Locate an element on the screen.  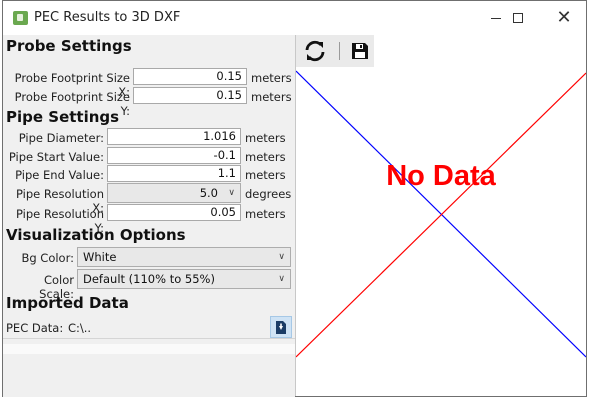
maximize-button is located at coordinates (518, 18).